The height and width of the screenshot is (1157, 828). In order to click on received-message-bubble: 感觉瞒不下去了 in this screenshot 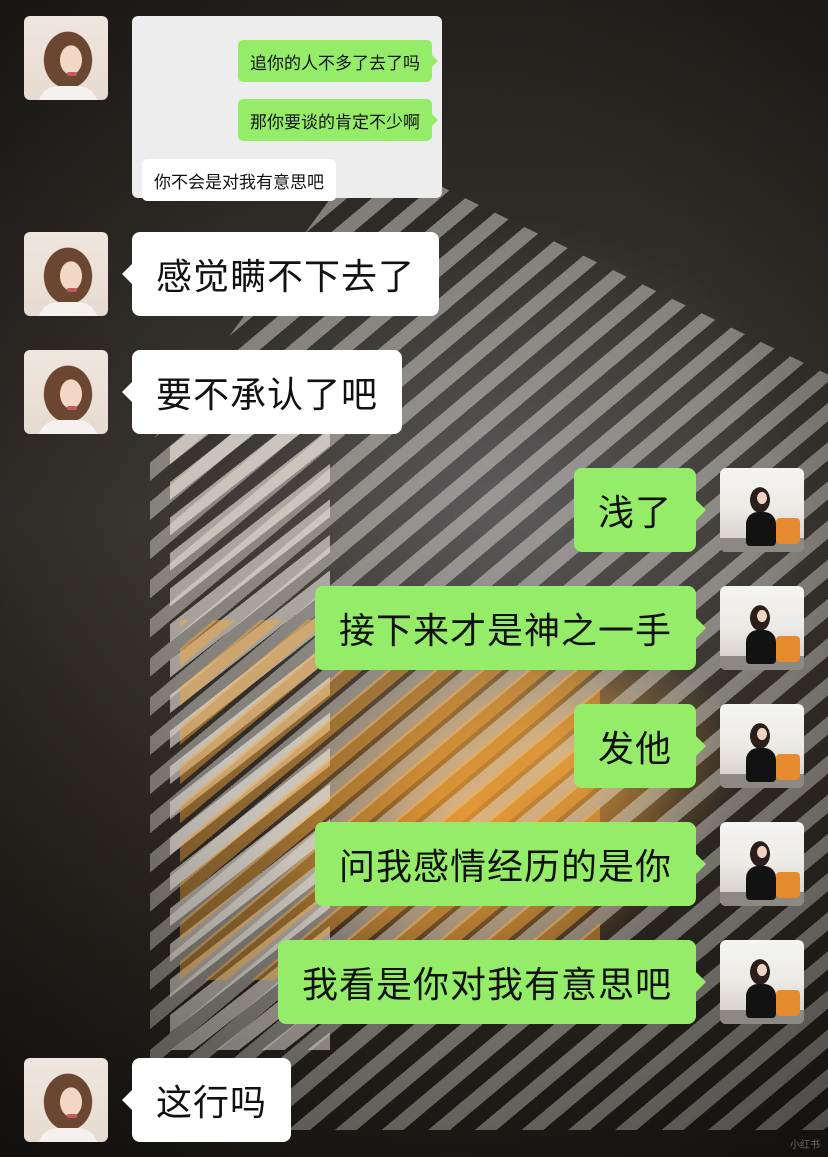, I will do `click(280, 274)`.